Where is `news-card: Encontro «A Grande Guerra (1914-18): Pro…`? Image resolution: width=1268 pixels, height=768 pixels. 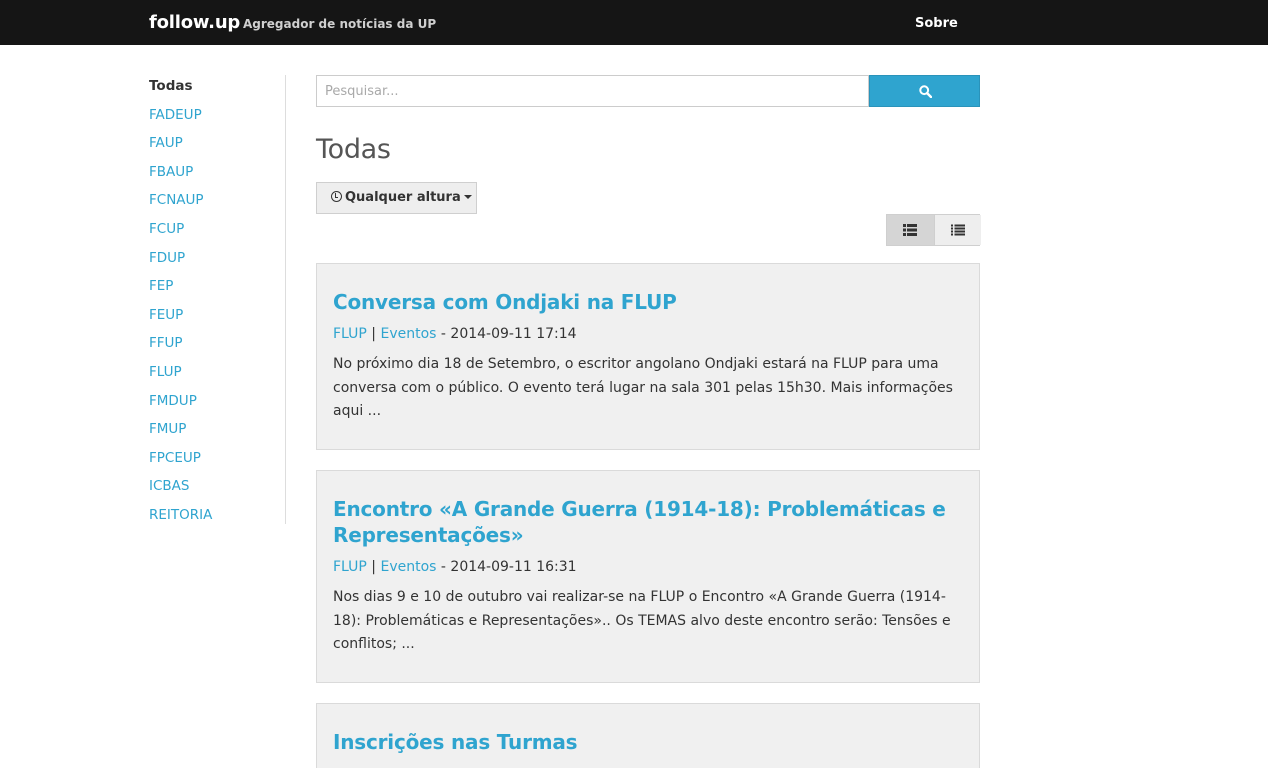
news-card: Encontro «A Grande Guerra (1914-18): Pro… is located at coordinates (648, 576).